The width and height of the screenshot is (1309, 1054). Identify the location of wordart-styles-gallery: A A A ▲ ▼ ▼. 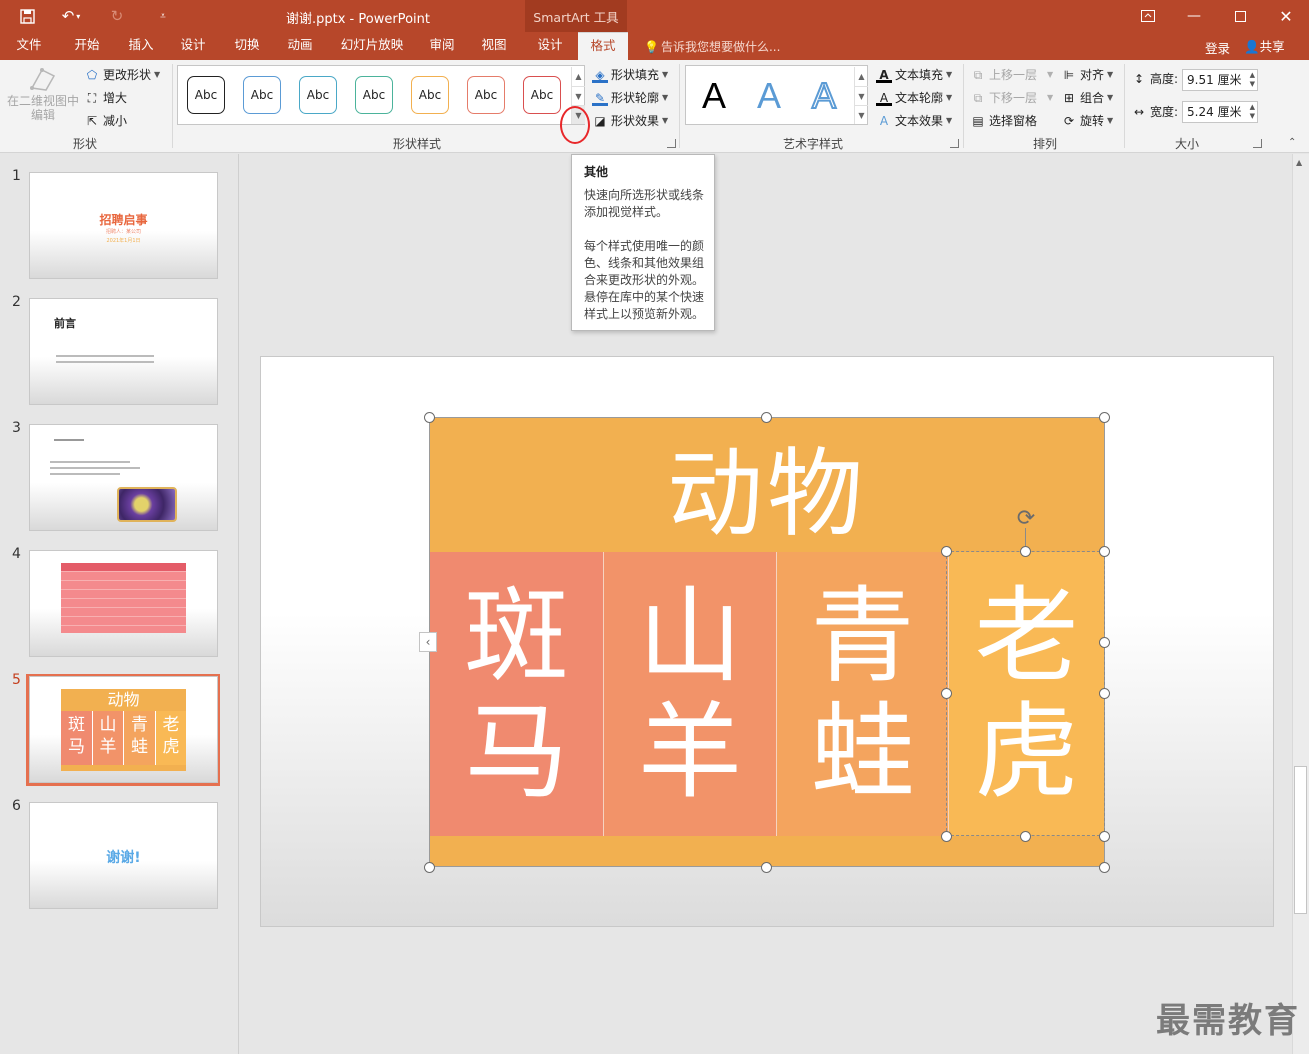
(776, 95).